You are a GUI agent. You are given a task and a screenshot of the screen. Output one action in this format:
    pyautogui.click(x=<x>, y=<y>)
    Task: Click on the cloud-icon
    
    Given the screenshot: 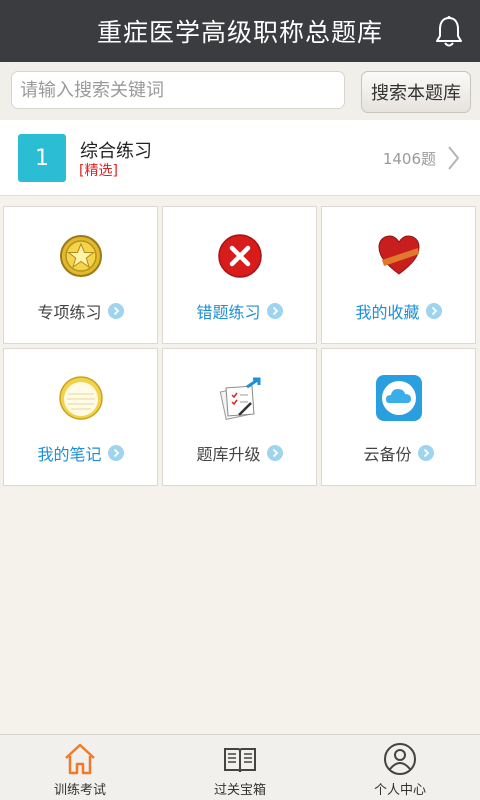 What is the action you would take?
    pyautogui.click(x=398, y=398)
    